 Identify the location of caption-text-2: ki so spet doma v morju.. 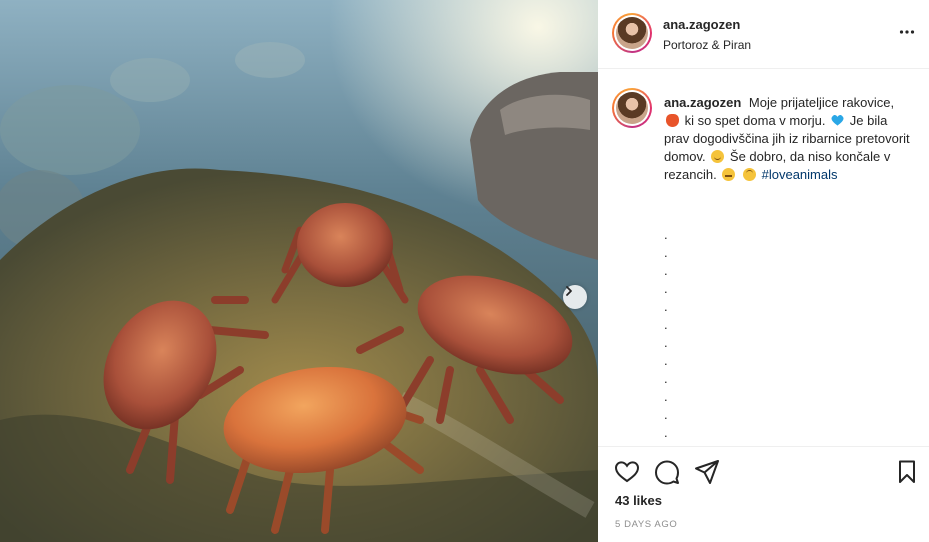
(755, 120).